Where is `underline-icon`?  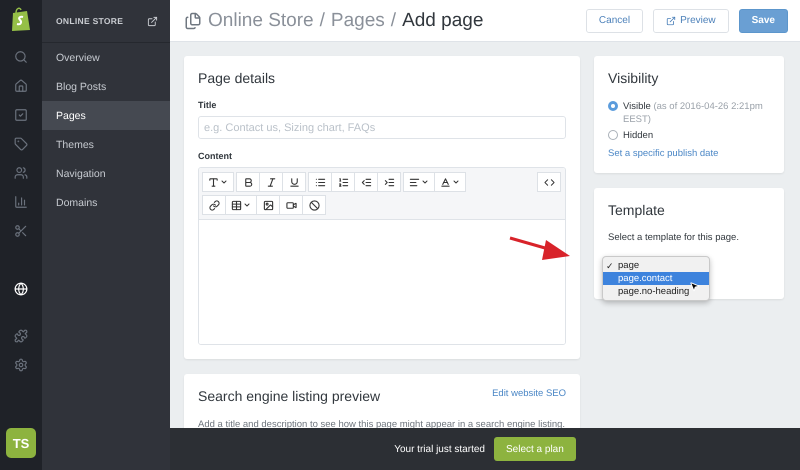 underline-icon is located at coordinates (294, 182).